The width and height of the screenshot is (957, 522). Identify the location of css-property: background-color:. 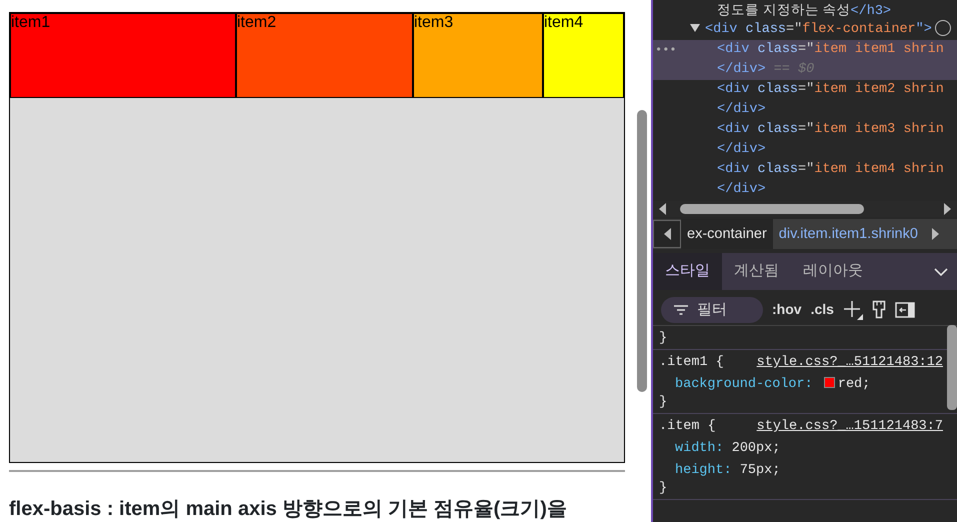
(744, 384).